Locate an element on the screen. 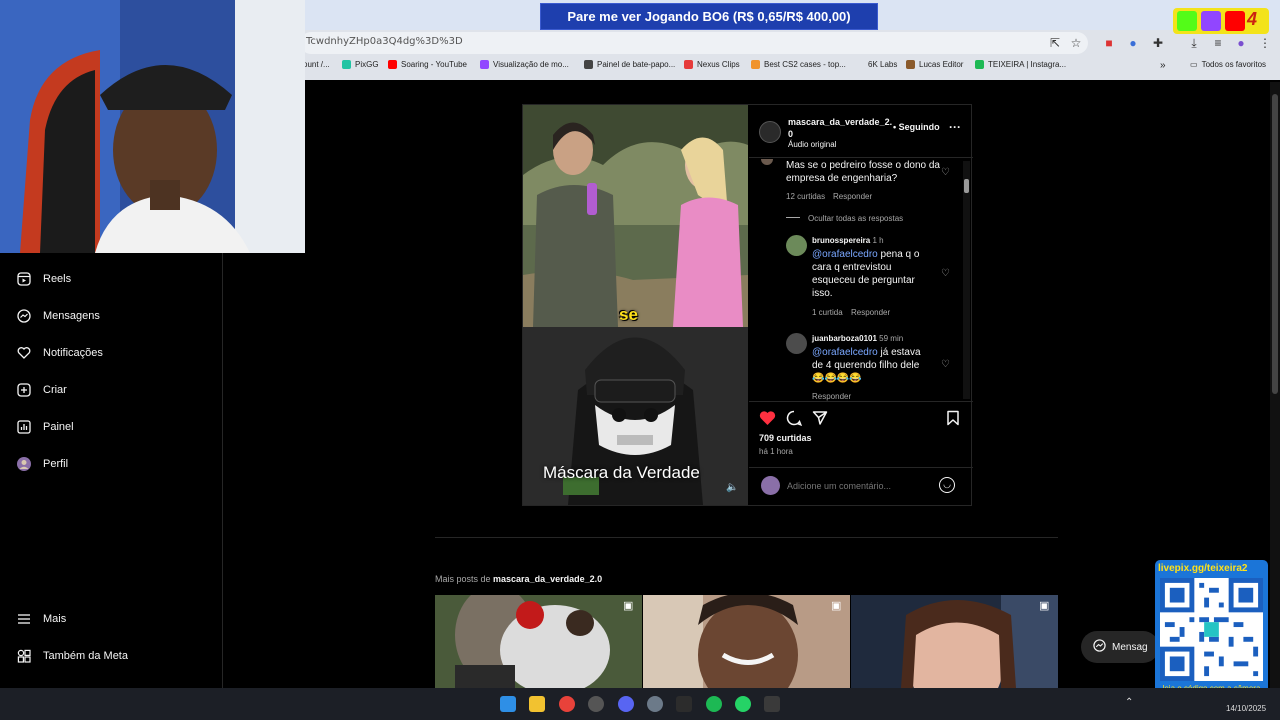  all-bookmarks-button: ▭ Todos os favoritos is located at coordinates (1228, 64).